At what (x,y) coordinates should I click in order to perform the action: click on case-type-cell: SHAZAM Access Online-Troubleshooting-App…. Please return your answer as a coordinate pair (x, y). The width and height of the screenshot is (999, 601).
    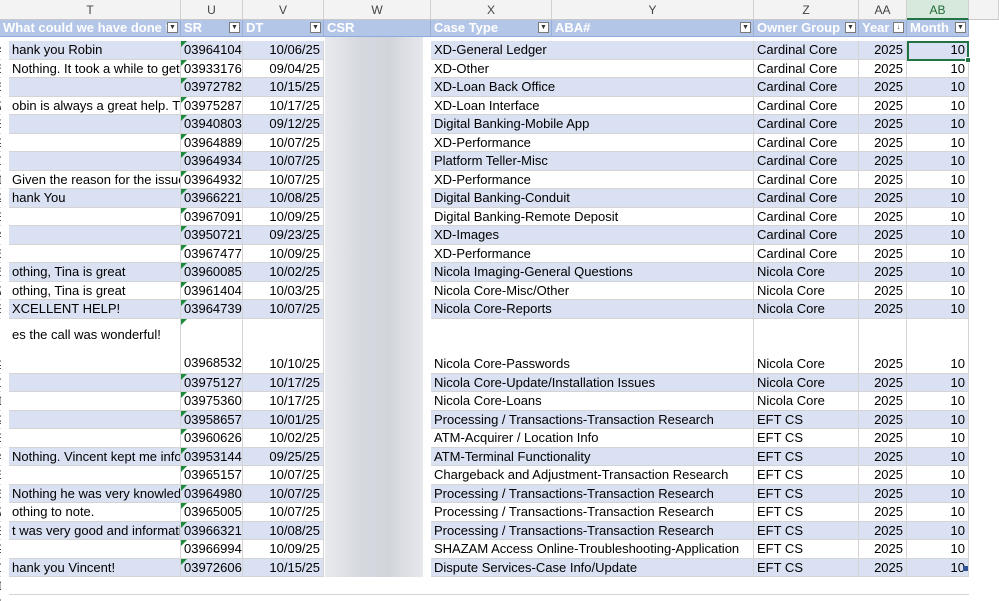
    Looking at the image, I should click on (592, 549).